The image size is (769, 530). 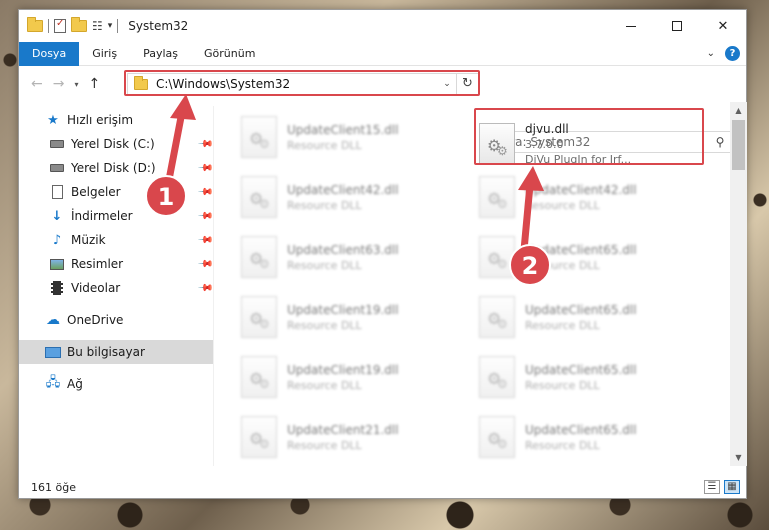 I want to click on sidebar-item-quick-access: ★ Hızlı erişim, so click(x=116, y=120).